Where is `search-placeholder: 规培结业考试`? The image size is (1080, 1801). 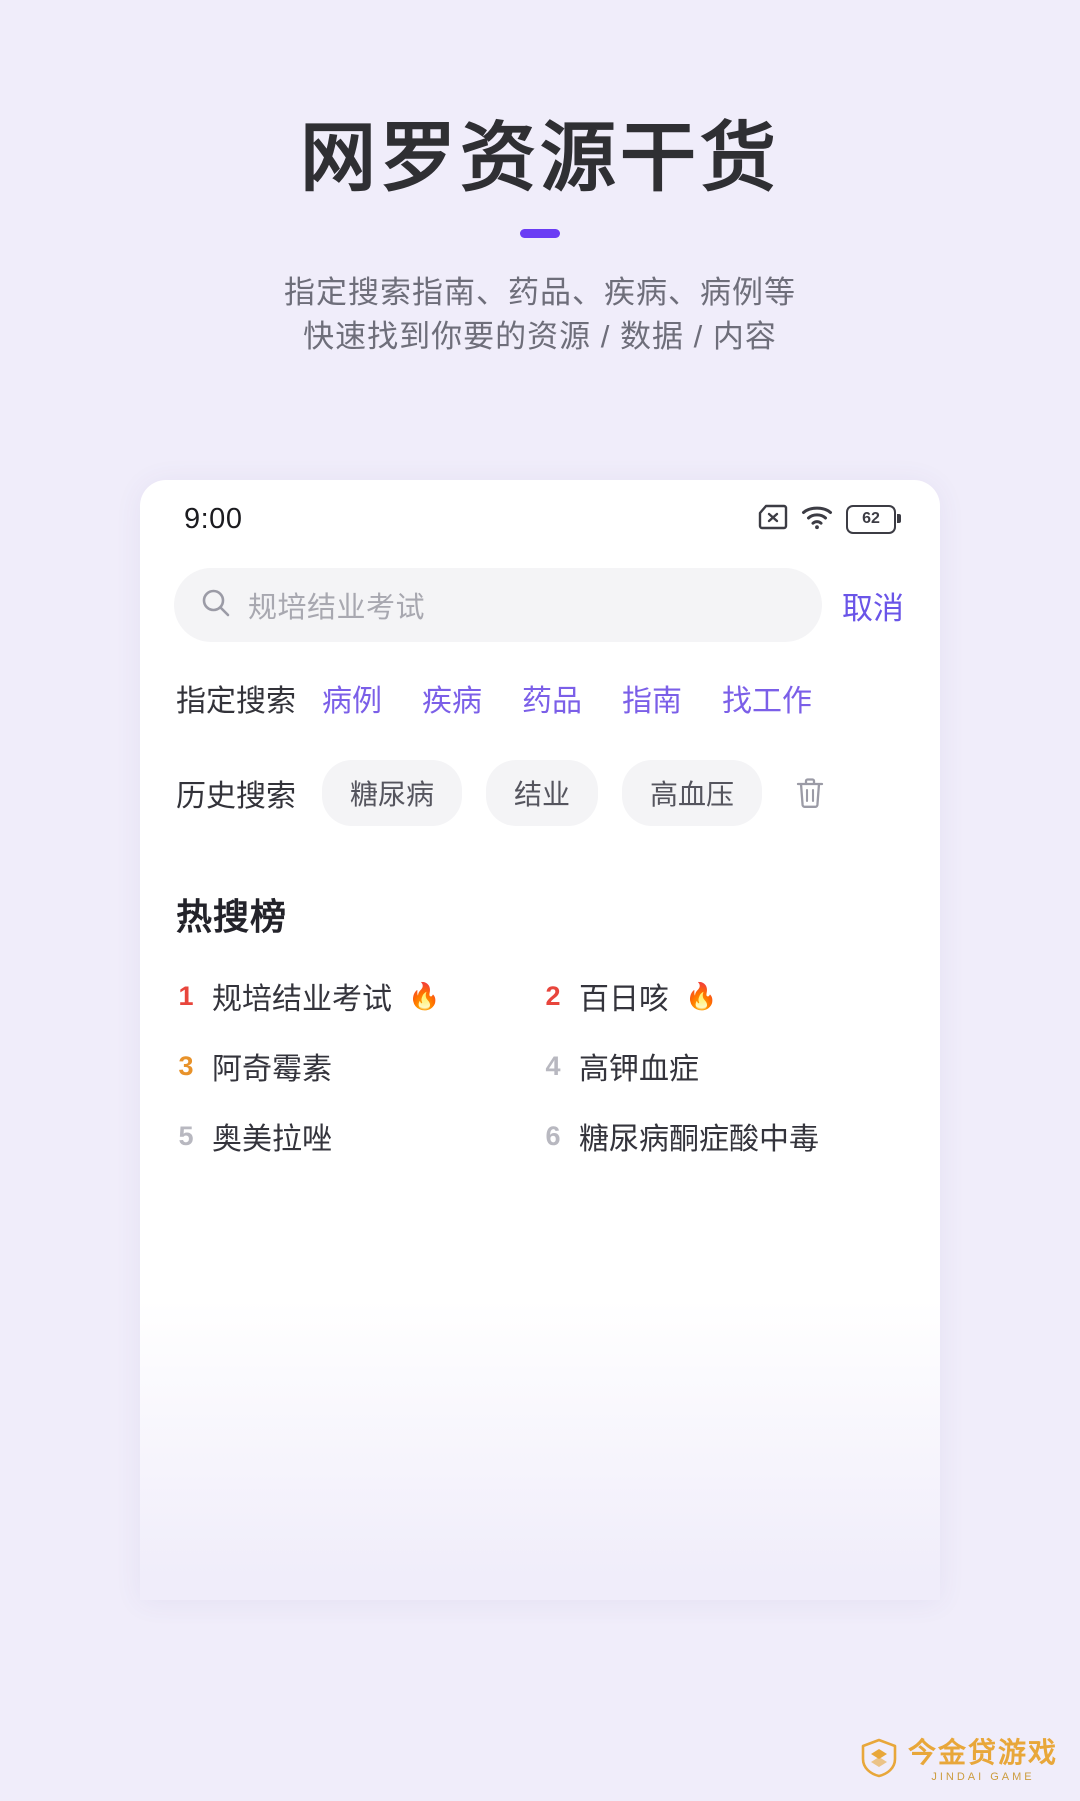
search-placeholder: 规培结业考试 is located at coordinates (337, 608).